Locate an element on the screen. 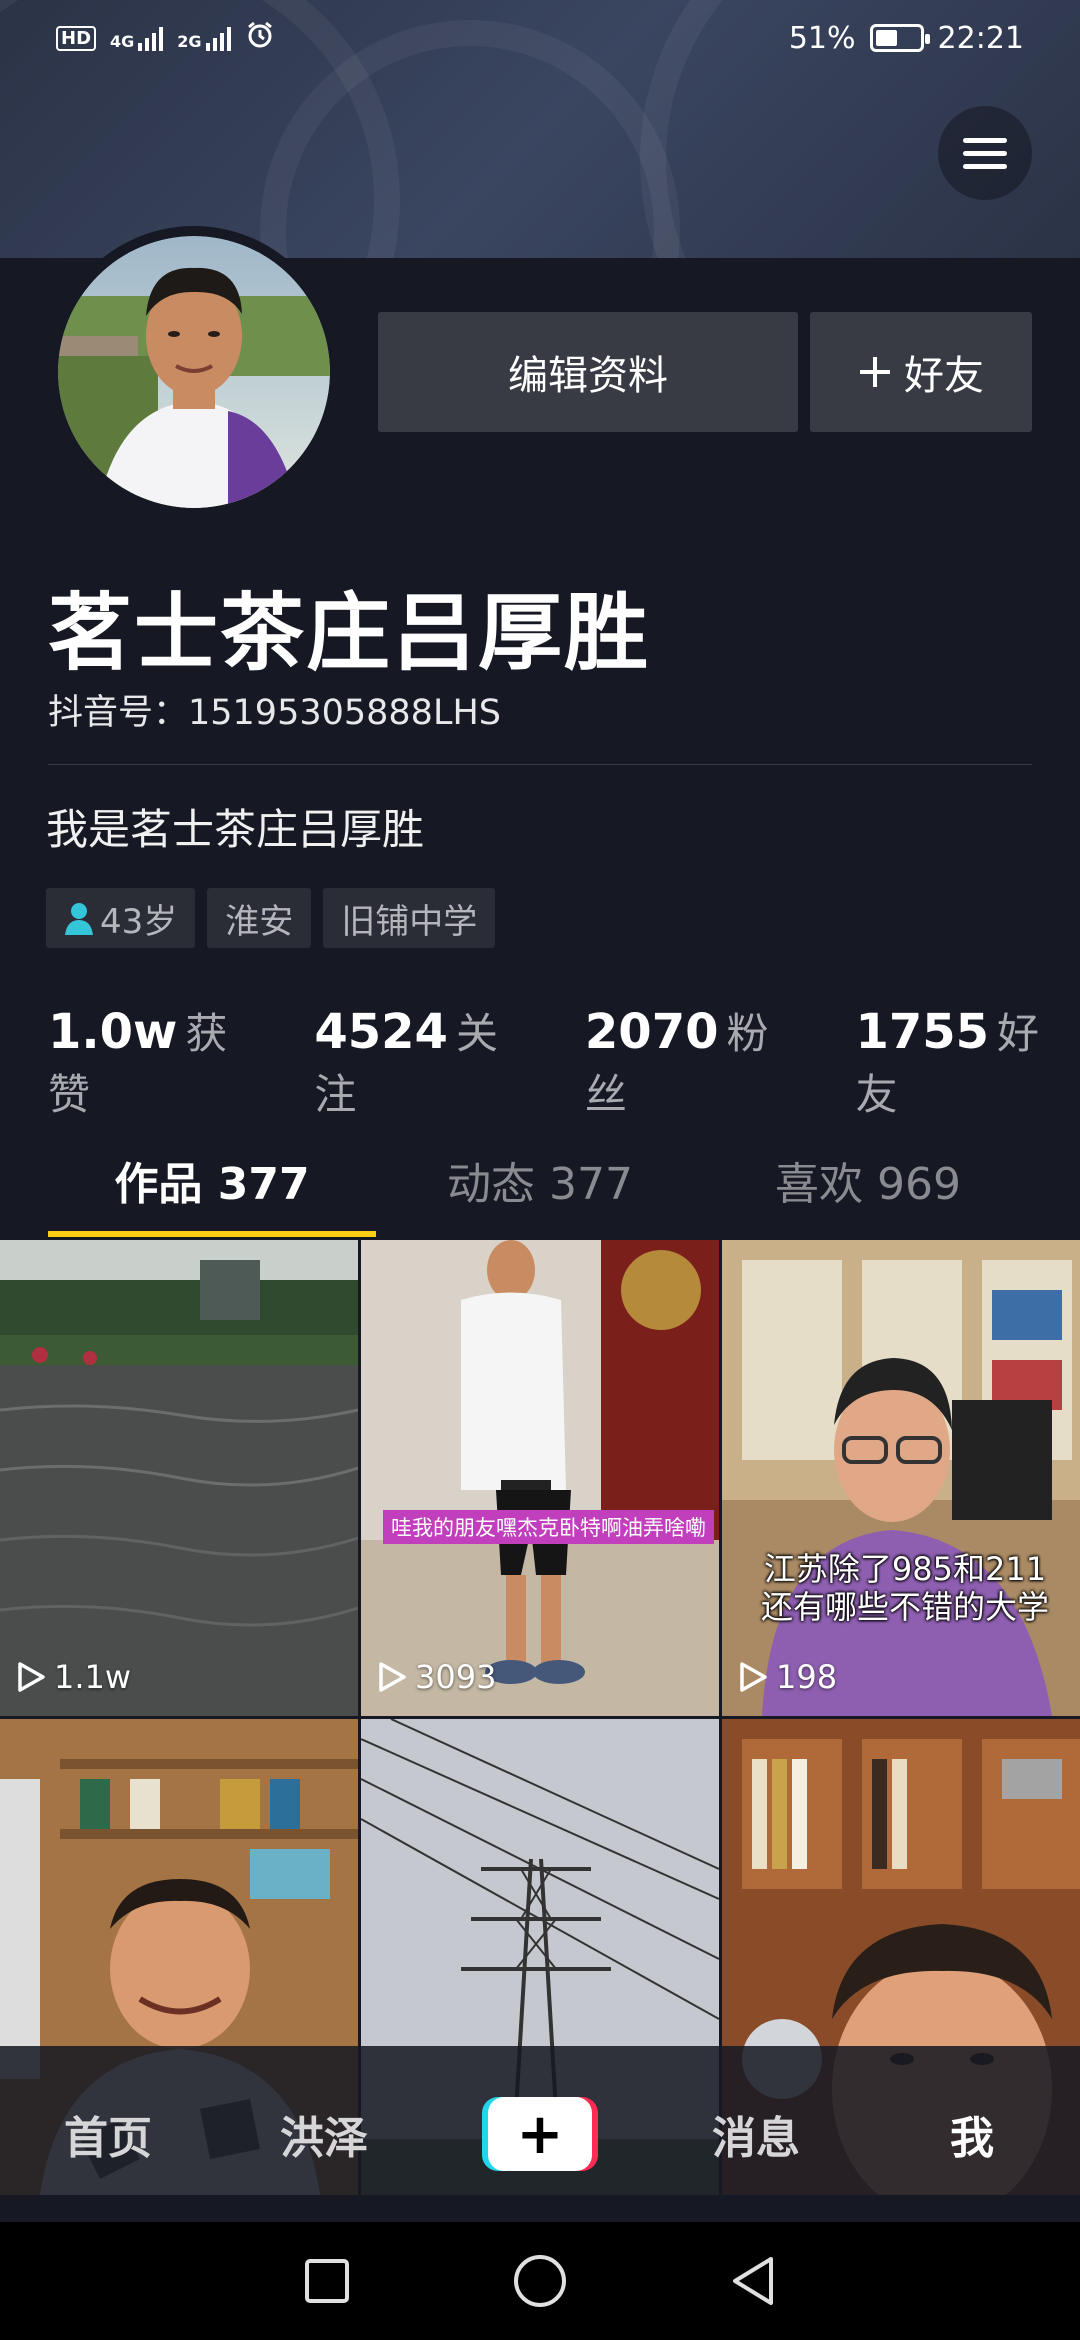  stat-likes: 1.0w 获赞 is located at coordinates (138, 1061).